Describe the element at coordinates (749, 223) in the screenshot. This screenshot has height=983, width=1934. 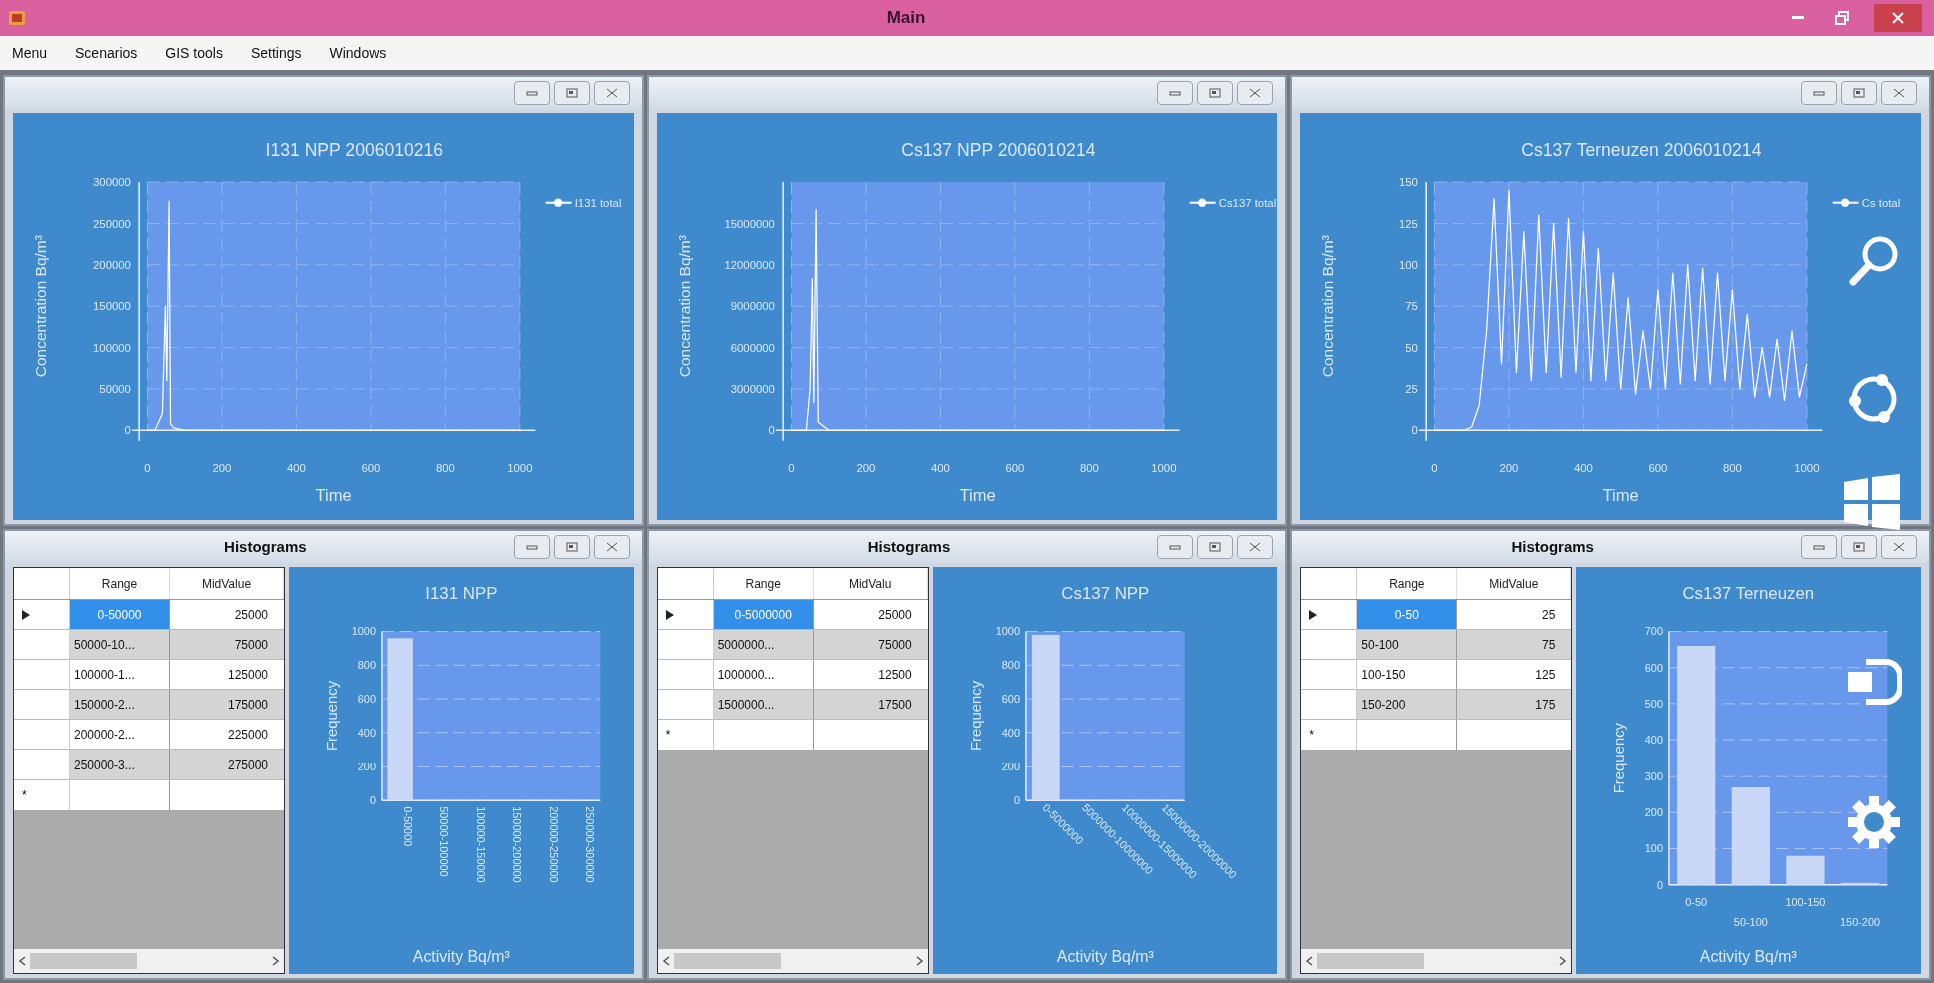
I see `y-tick-label: 15000000` at that location.